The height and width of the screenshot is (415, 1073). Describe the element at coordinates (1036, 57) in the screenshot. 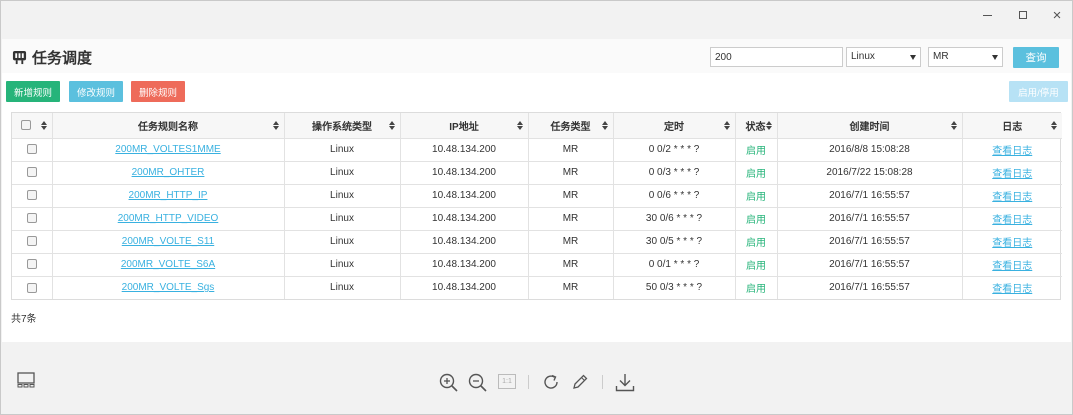

I see `query-button: 查询` at that location.